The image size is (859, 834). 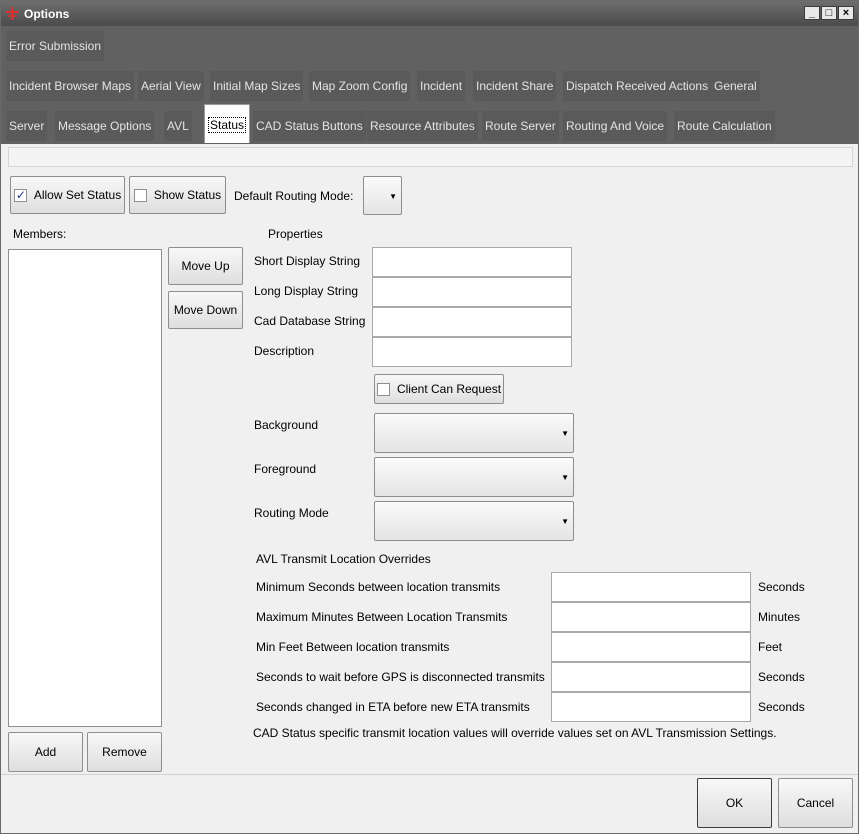 What do you see at coordinates (429, 13) in the screenshot?
I see `title-bar: Options _ □ ×` at bounding box center [429, 13].